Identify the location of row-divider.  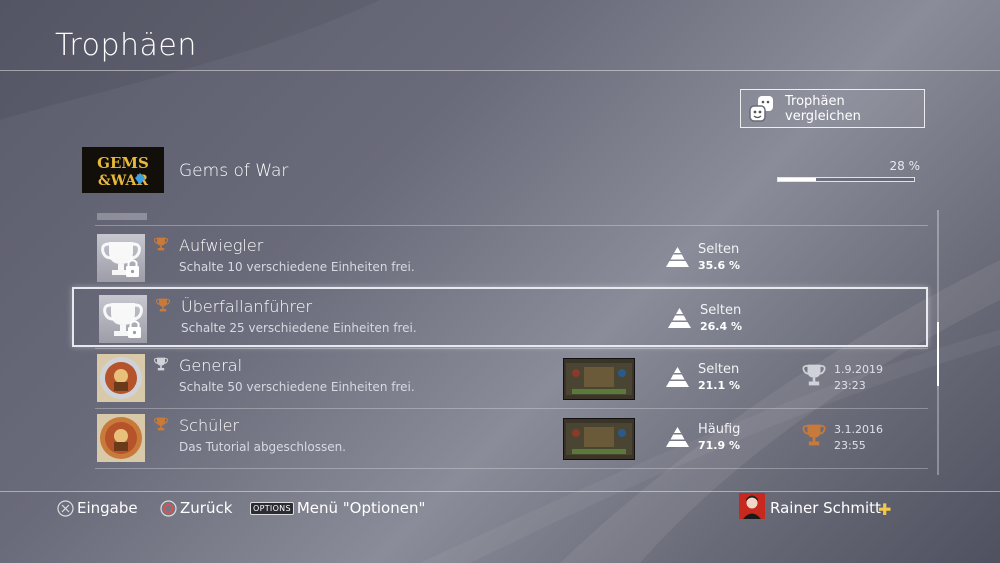
(511, 468).